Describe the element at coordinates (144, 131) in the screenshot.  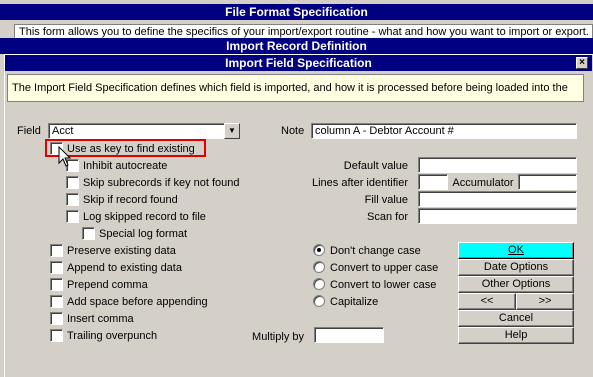
I see `field-dropdown: Acct` at that location.